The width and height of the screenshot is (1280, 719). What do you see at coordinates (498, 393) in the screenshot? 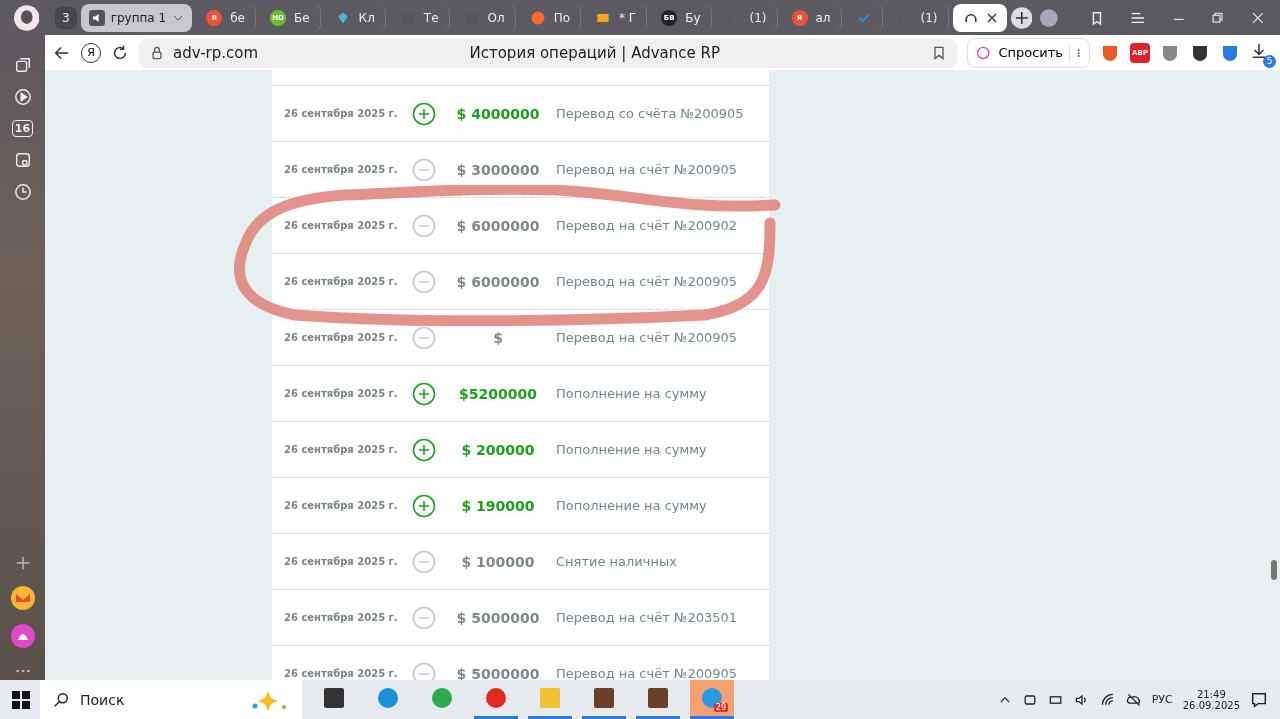
I see `operation-amount: $5200000` at bounding box center [498, 393].